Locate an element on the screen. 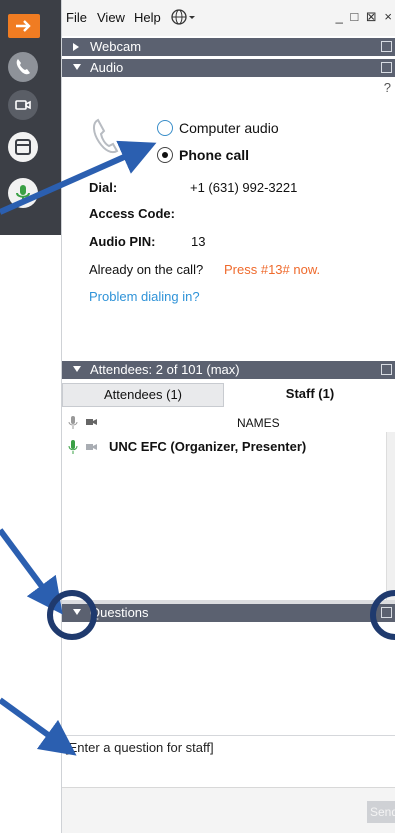  attendee-tabs: Attendees (1) Staff (1) is located at coordinates (228, 395).